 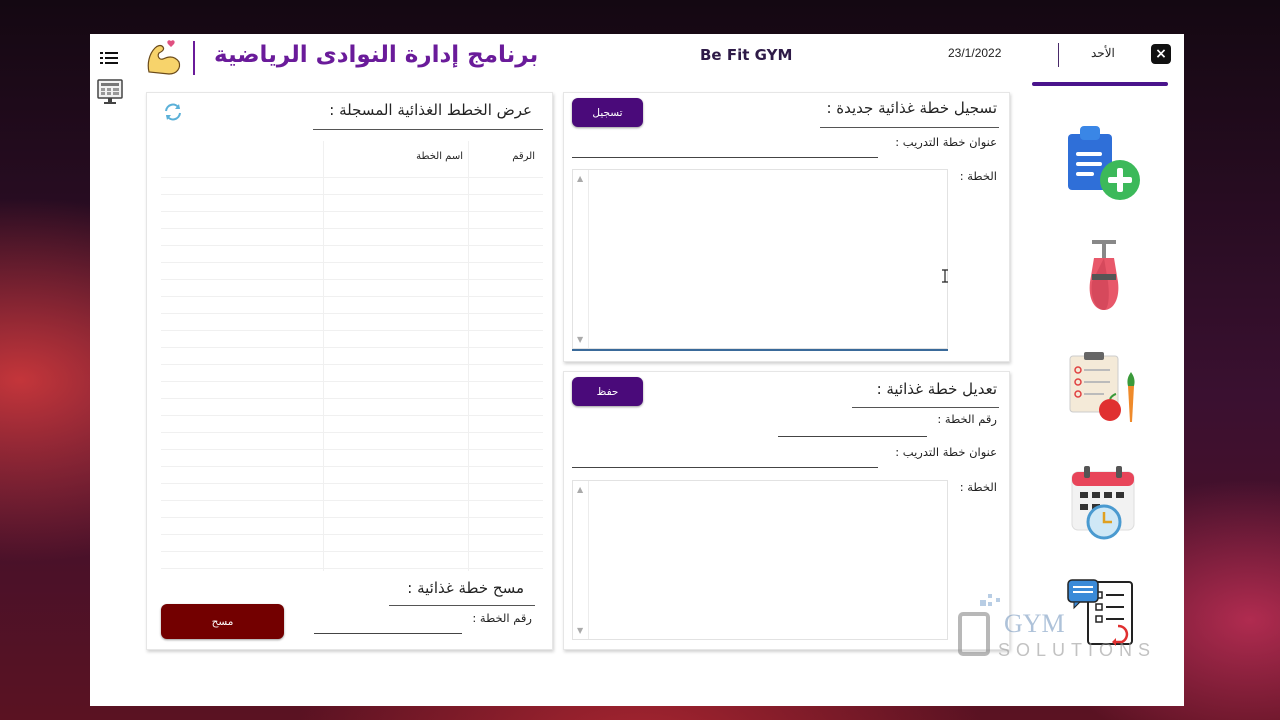 I want to click on register-textarea-focus-line, so click(x=760, y=350).